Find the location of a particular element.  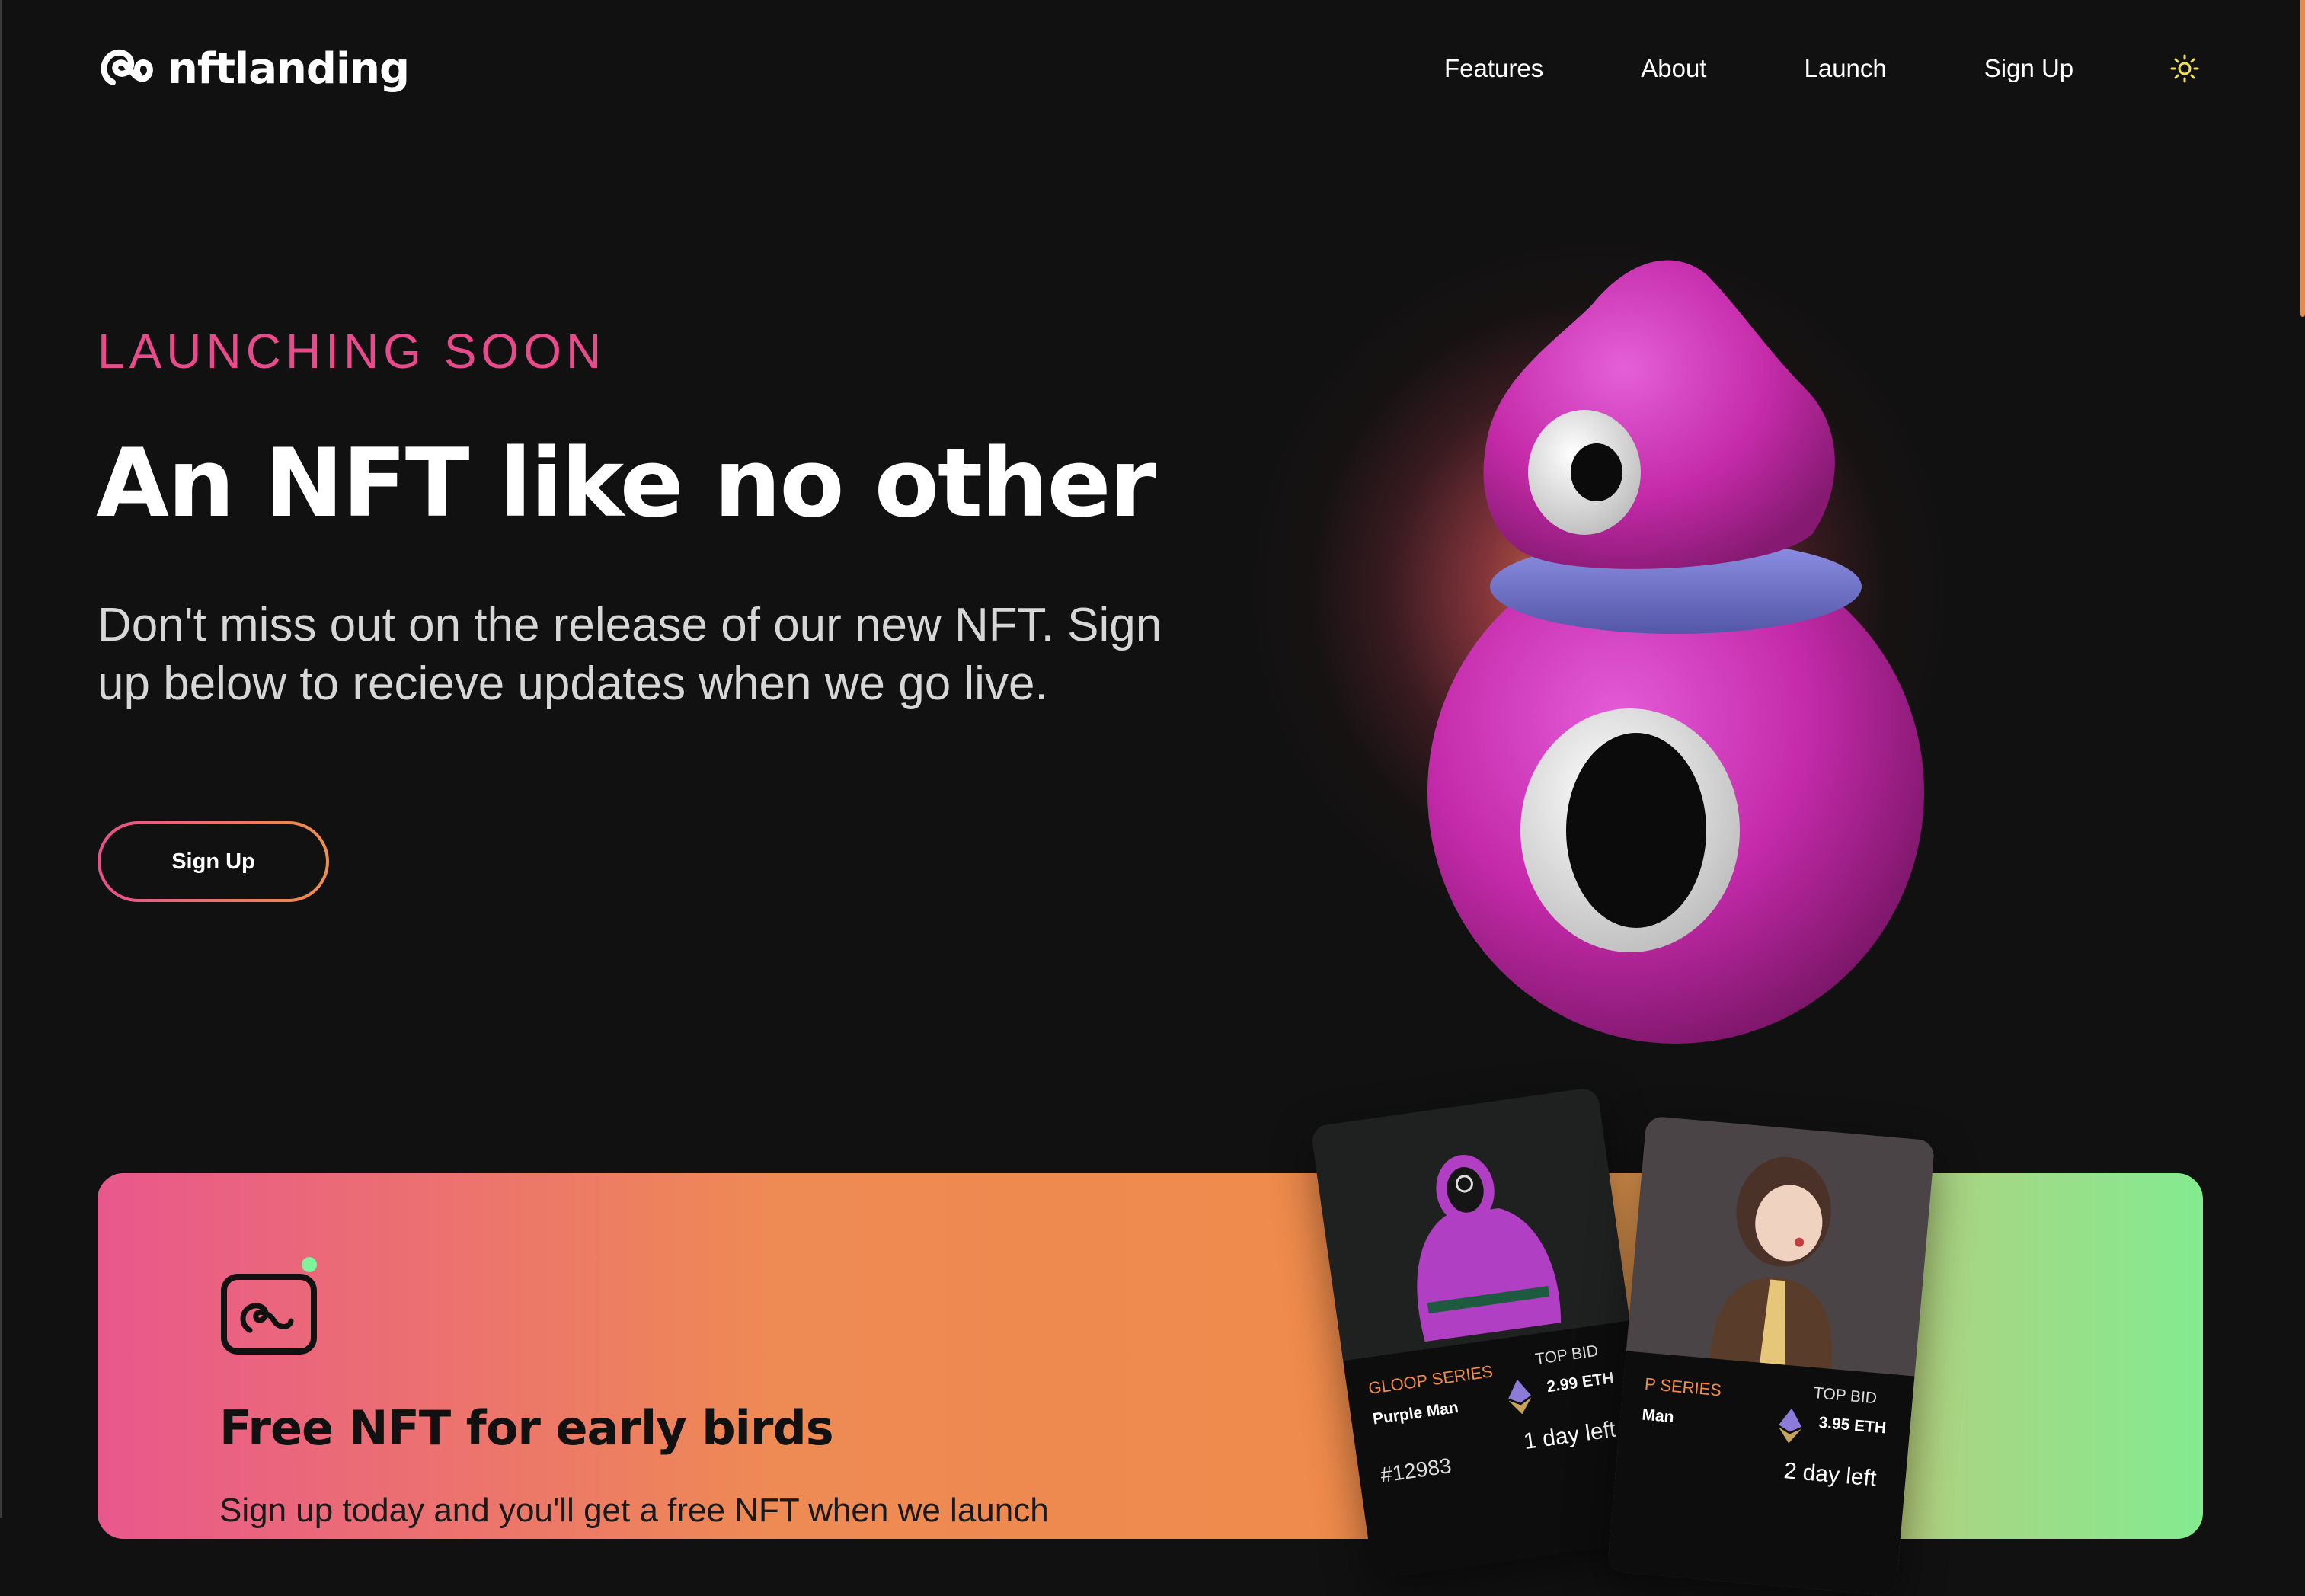

brand-name: nftlanding is located at coordinates (289, 68).